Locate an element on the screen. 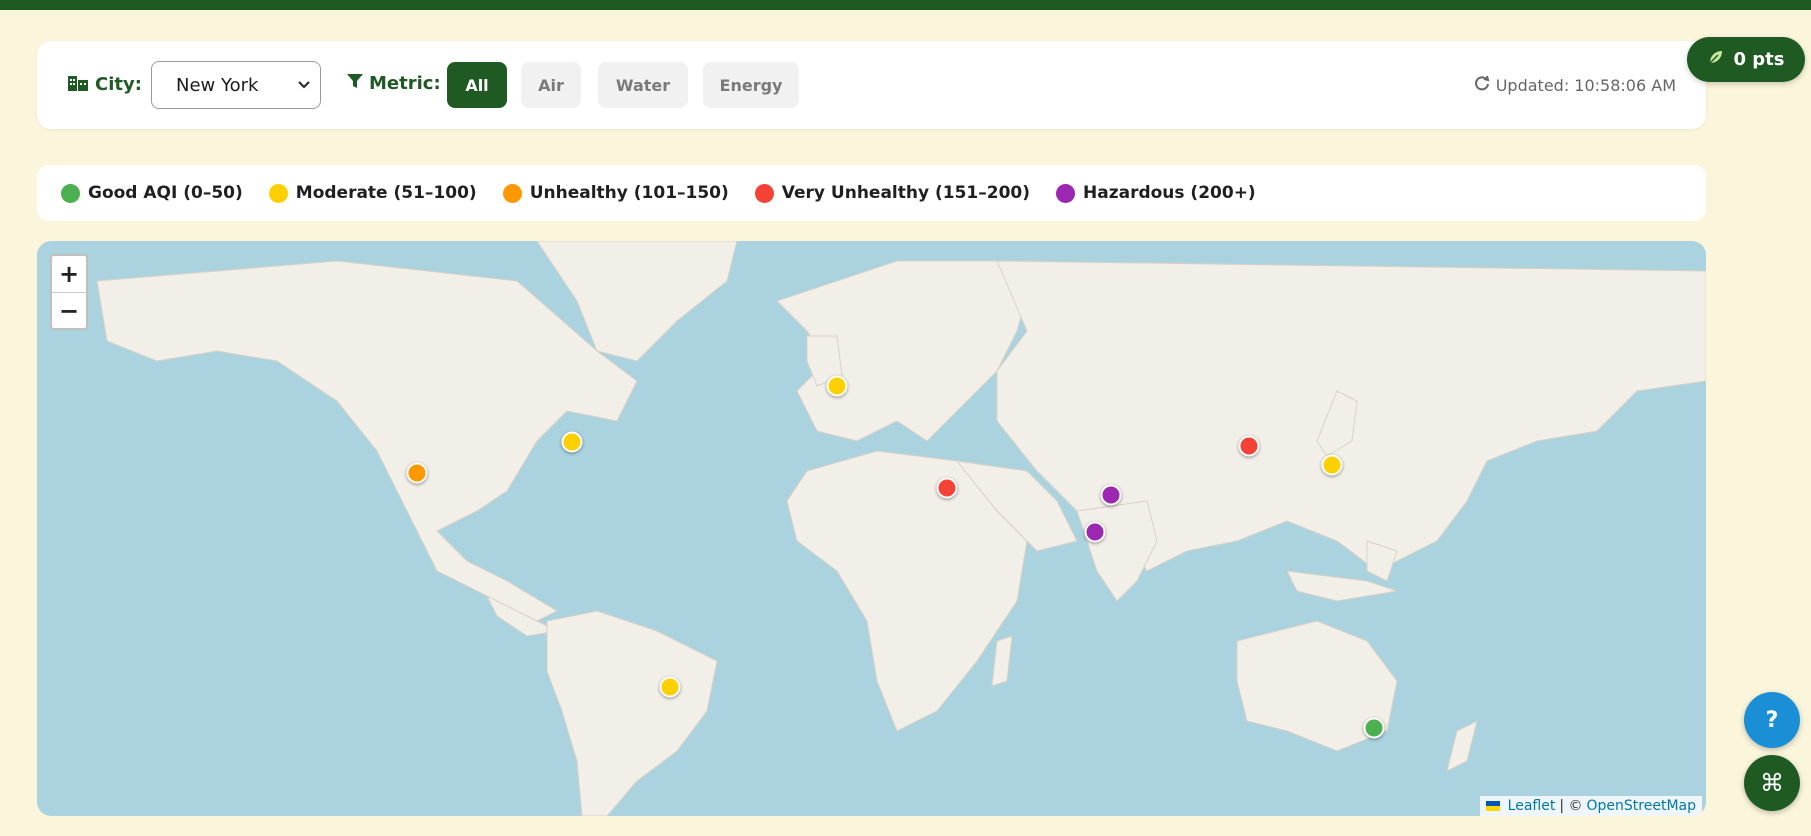 This screenshot has height=836, width=1811. leaf-icon is located at coordinates (1716, 59).